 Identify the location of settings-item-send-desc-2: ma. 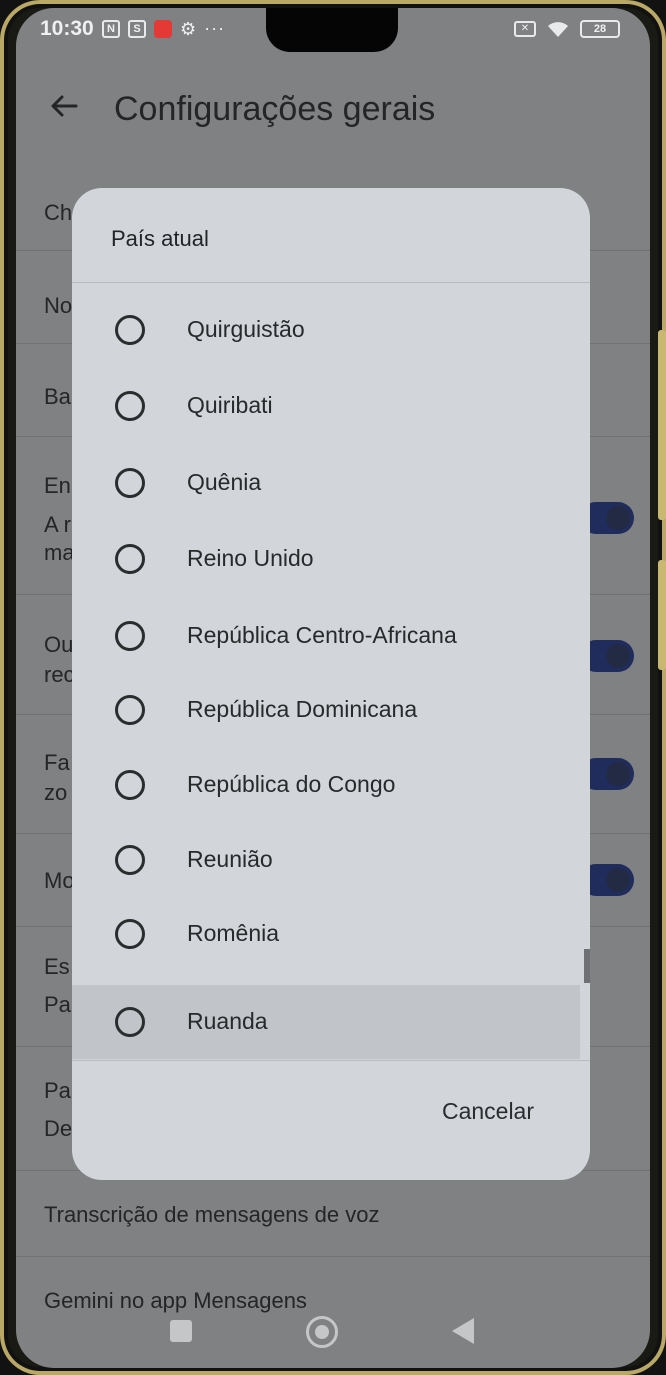
(59, 552).